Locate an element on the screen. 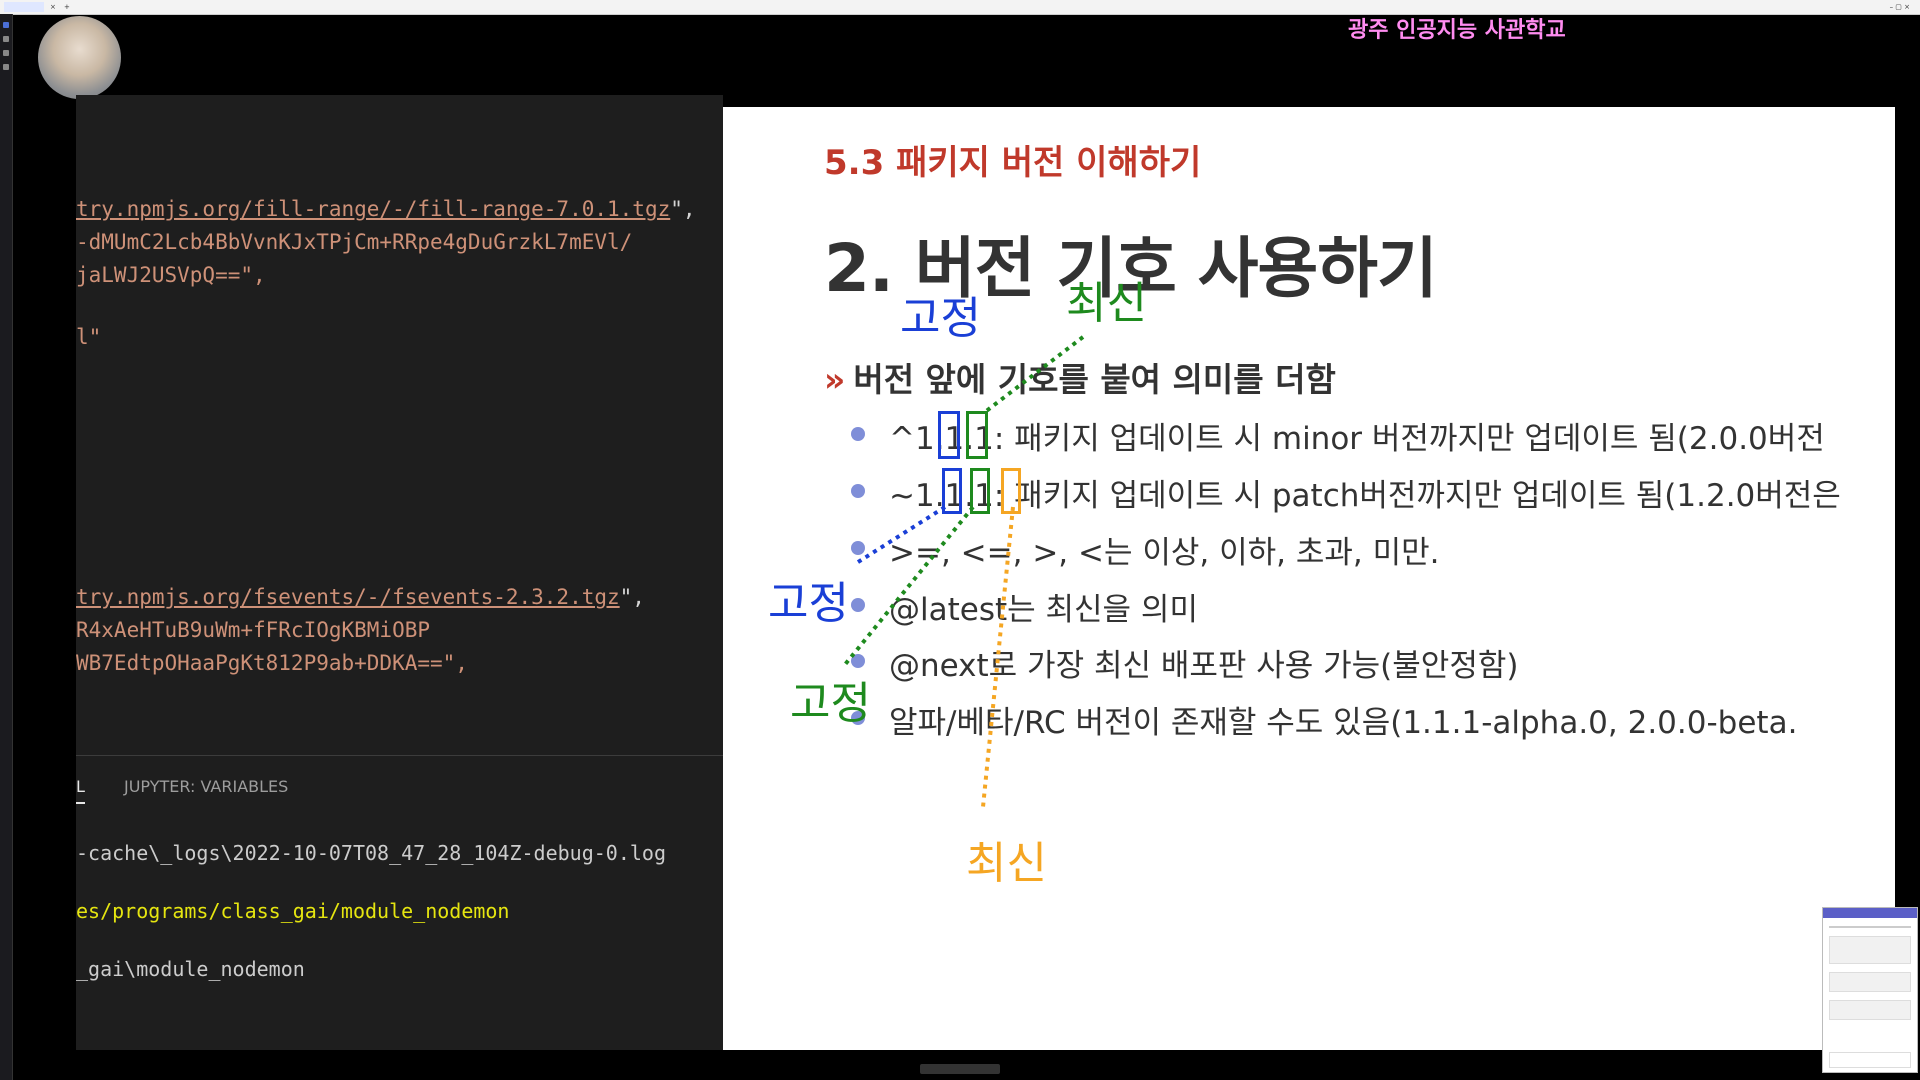 This screenshot has height=1080, width=1920. code-line: l" is located at coordinates (89, 337).